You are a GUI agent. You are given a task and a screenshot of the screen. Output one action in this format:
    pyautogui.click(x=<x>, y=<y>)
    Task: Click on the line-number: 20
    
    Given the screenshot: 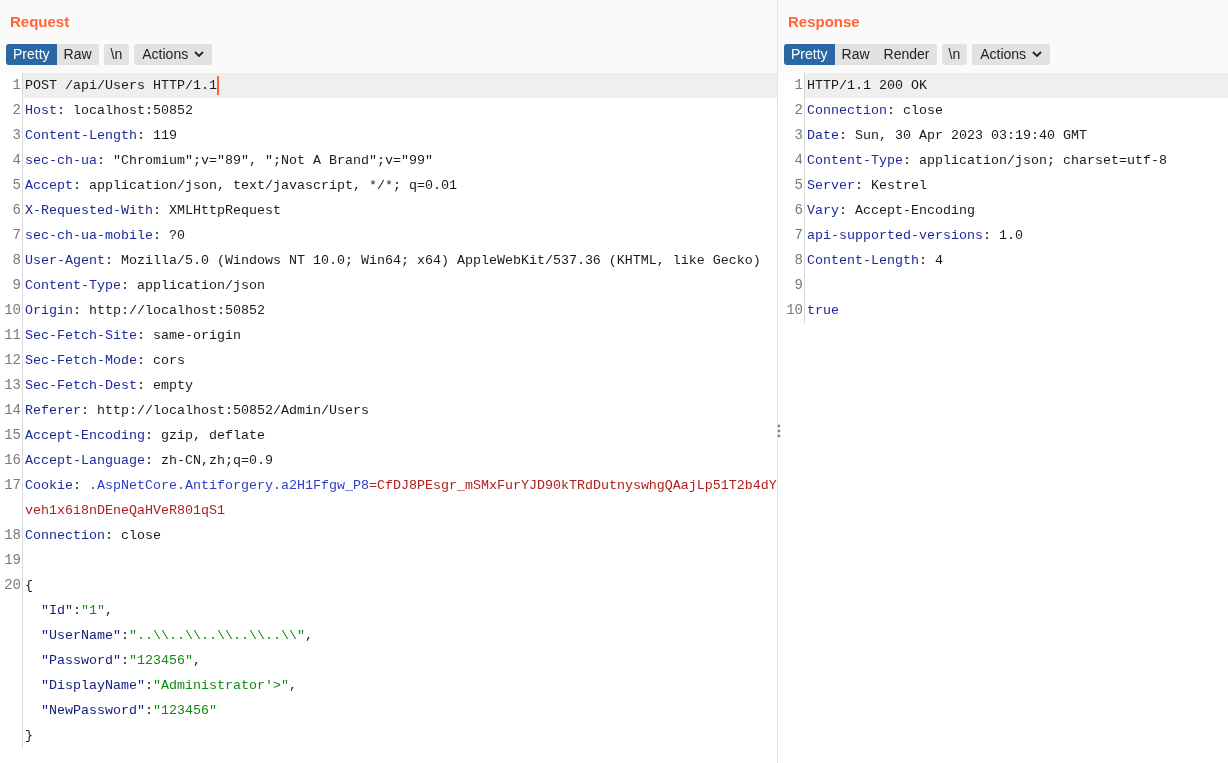 What is the action you would take?
    pyautogui.click(x=12, y=585)
    